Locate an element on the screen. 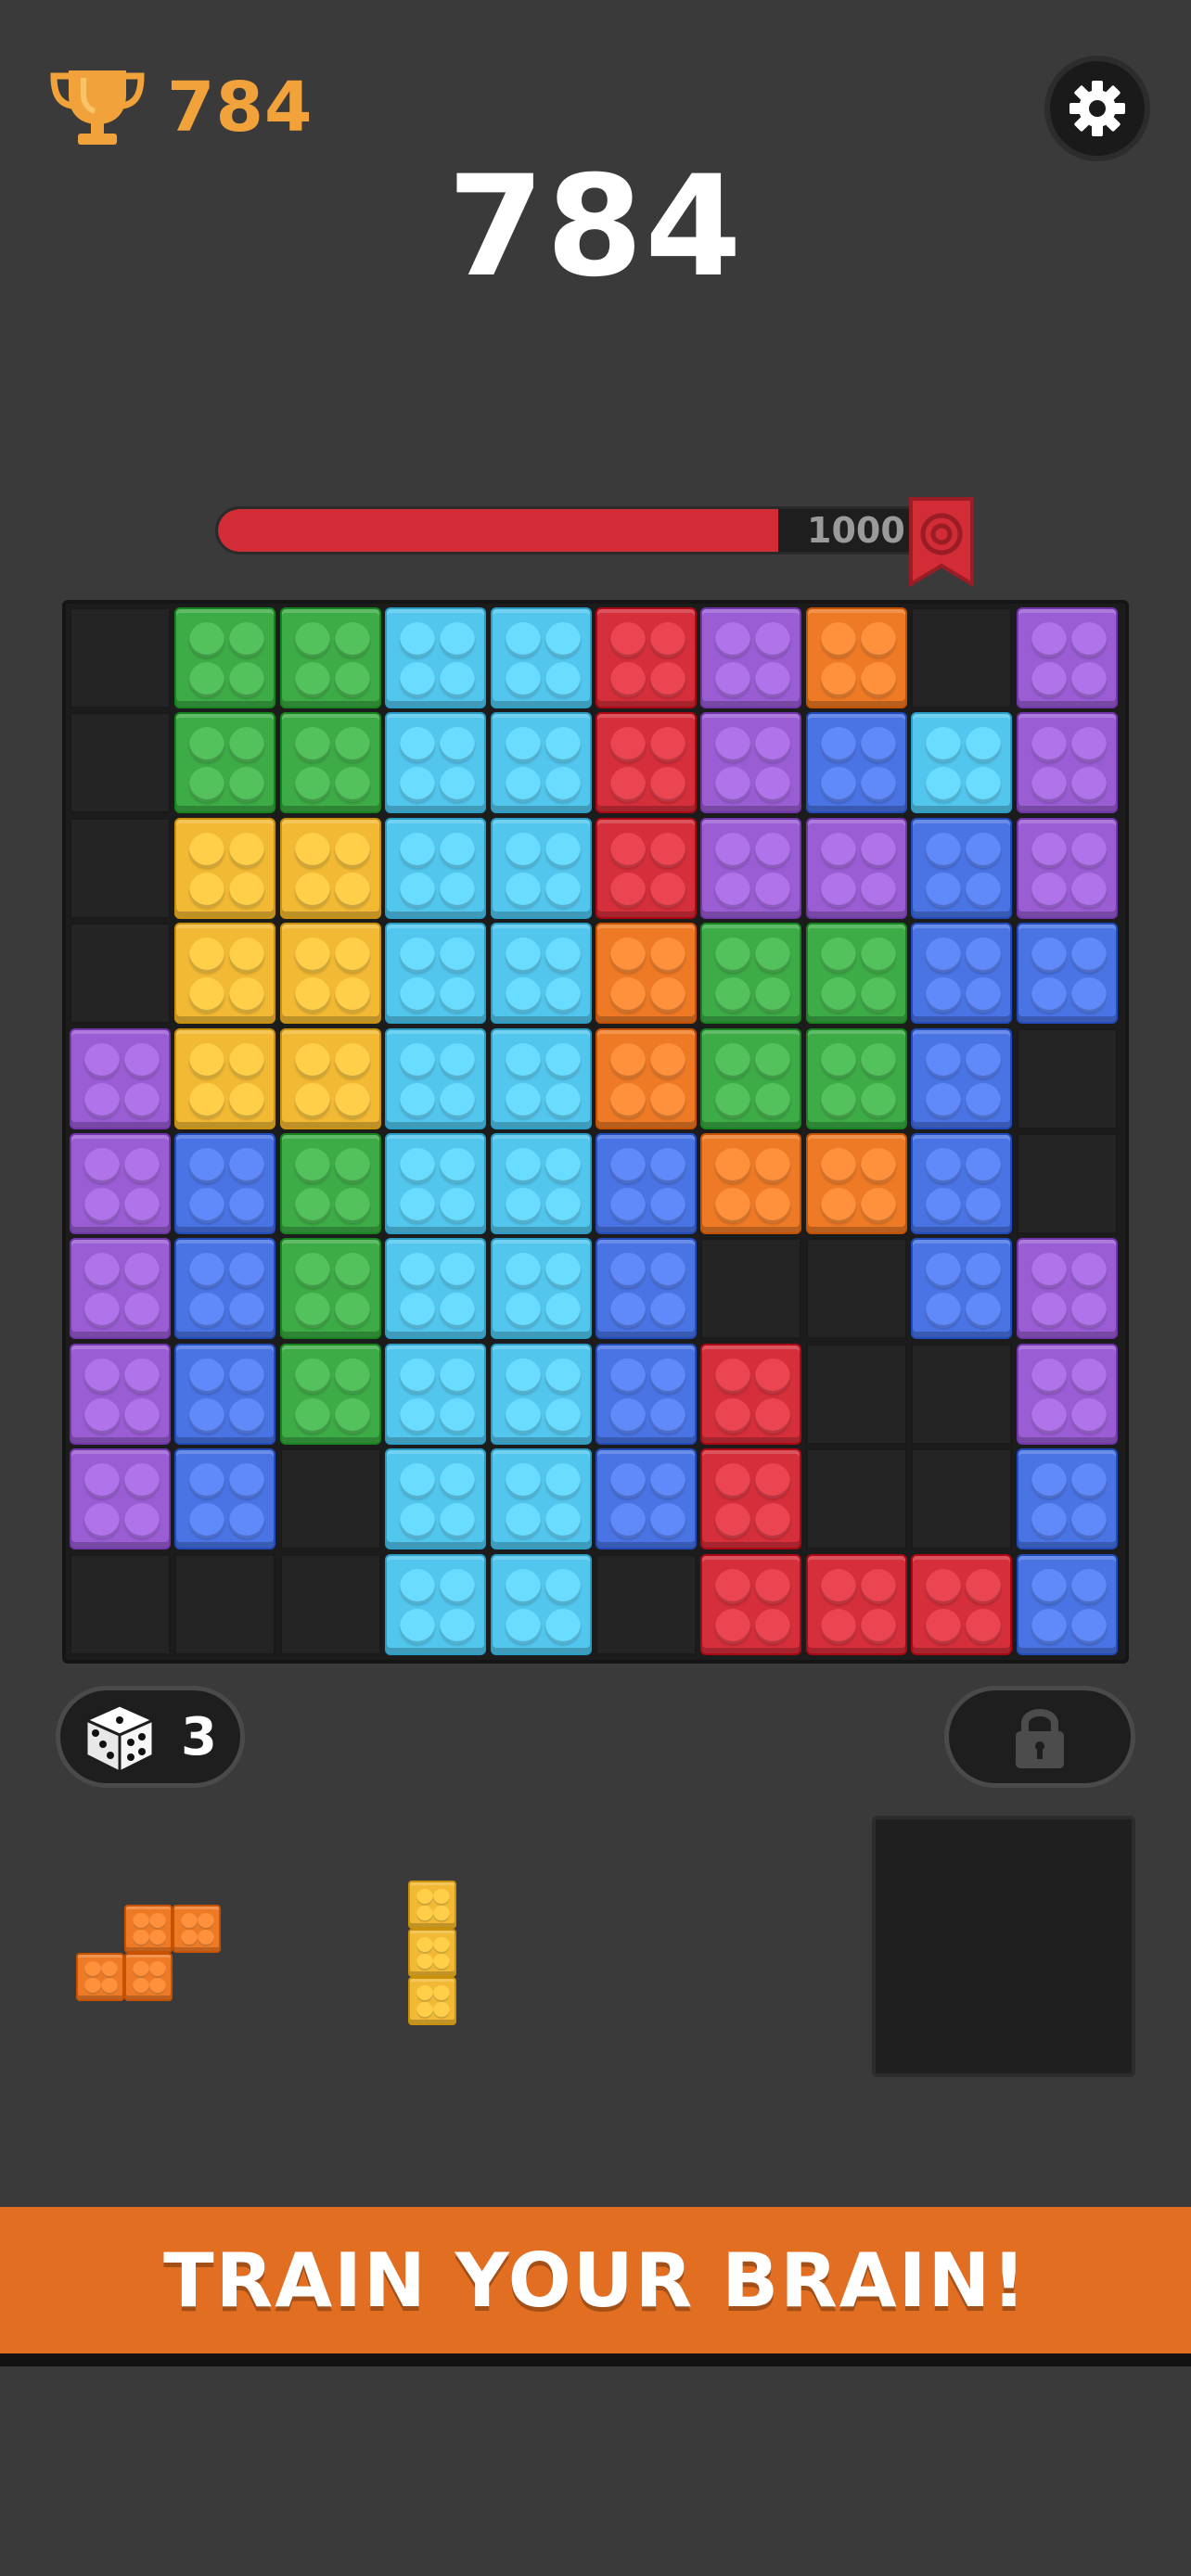 The height and width of the screenshot is (2576, 1191). hold-lock-button is located at coordinates (1039, 1737).